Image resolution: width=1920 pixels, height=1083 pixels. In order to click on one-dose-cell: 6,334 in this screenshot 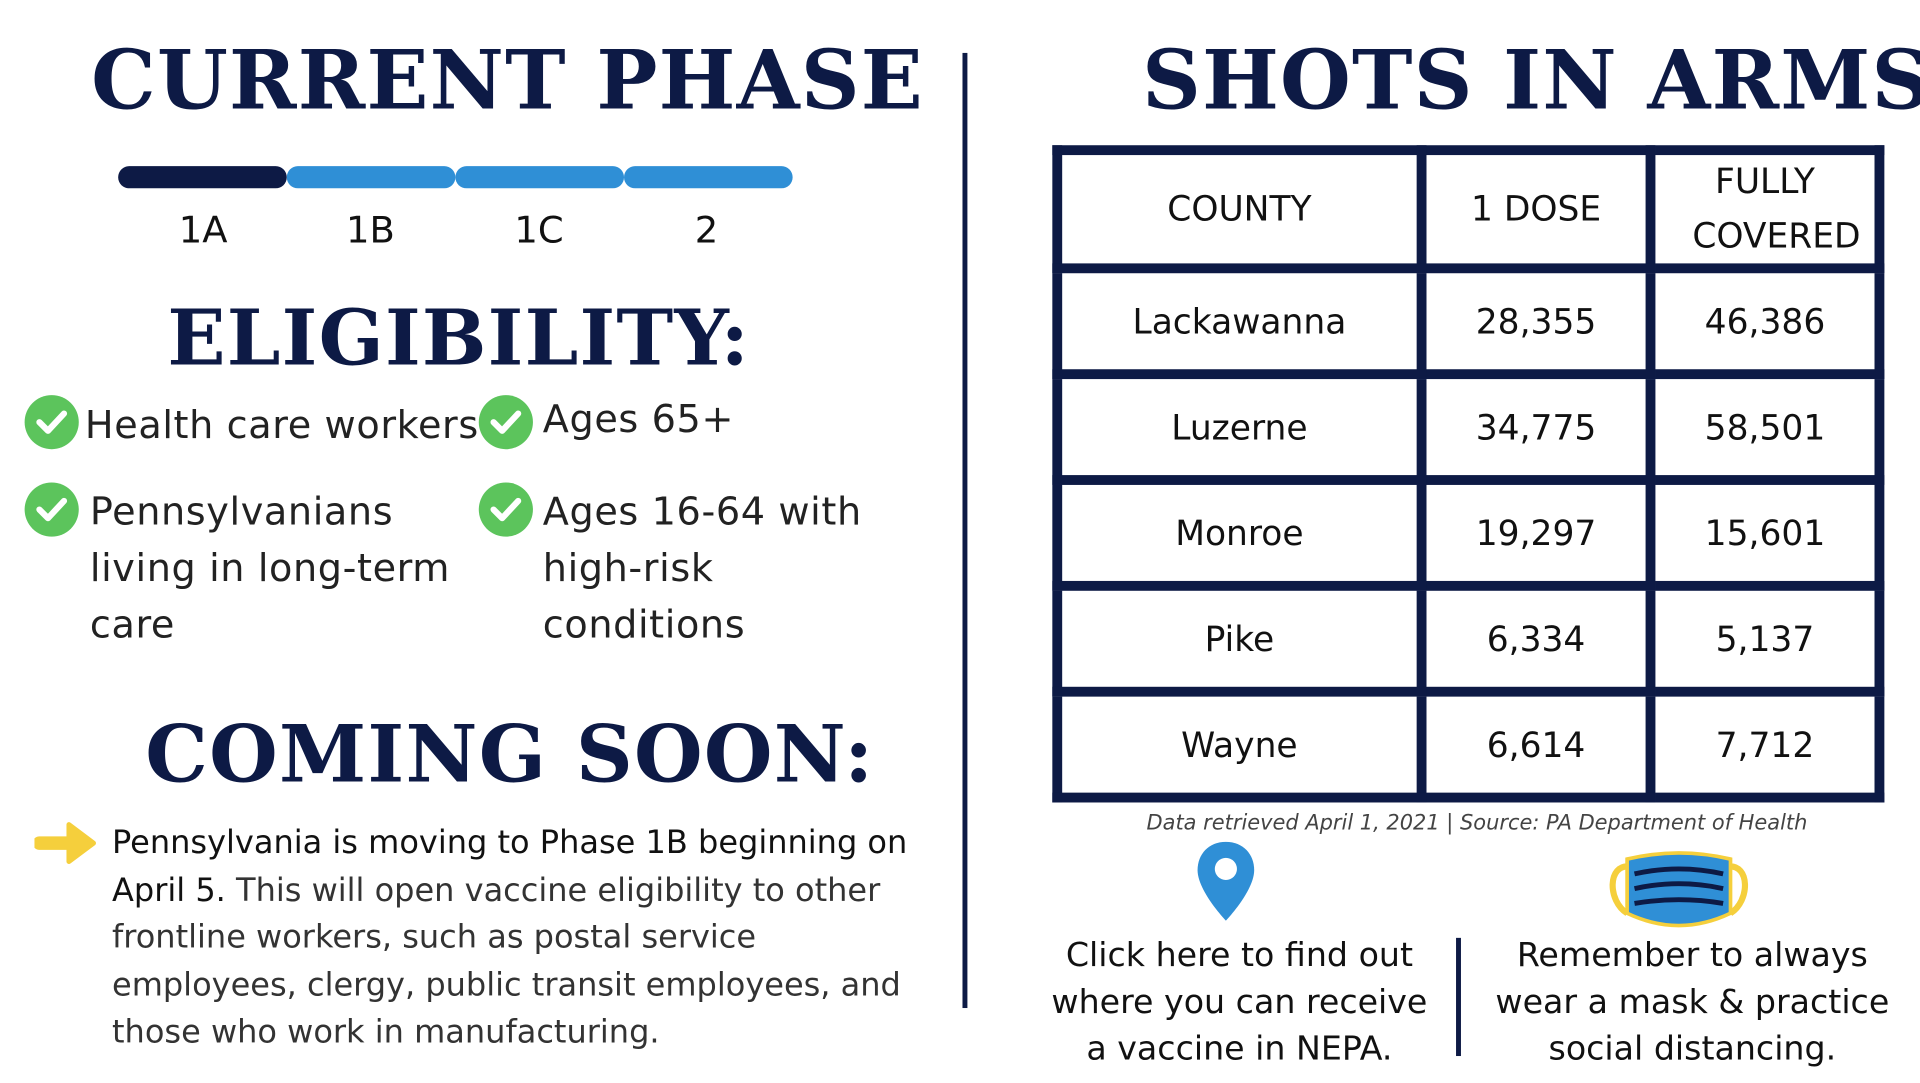, I will do `click(1536, 638)`.